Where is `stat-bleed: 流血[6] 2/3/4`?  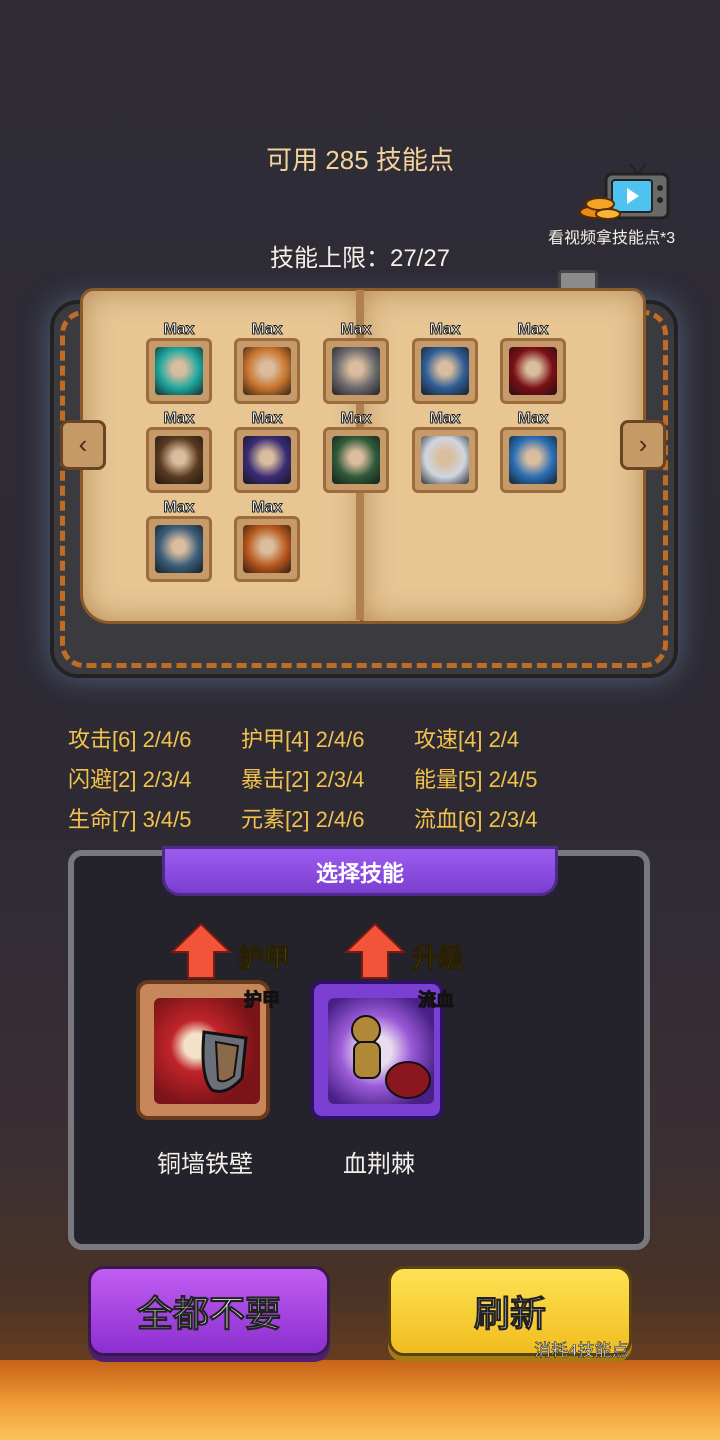 stat-bleed: 流血[6] 2/3/4 is located at coordinates (476, 819).